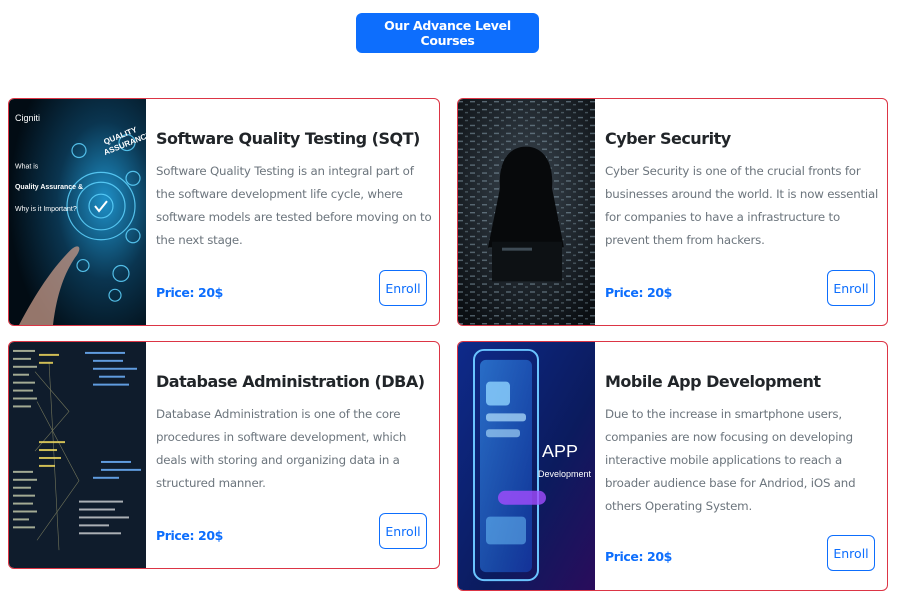  What do you see at coordinates (49, 187) in the screenshot?
I see `qa-headline: Quality Assurance &` at bounding box center [49, 187].